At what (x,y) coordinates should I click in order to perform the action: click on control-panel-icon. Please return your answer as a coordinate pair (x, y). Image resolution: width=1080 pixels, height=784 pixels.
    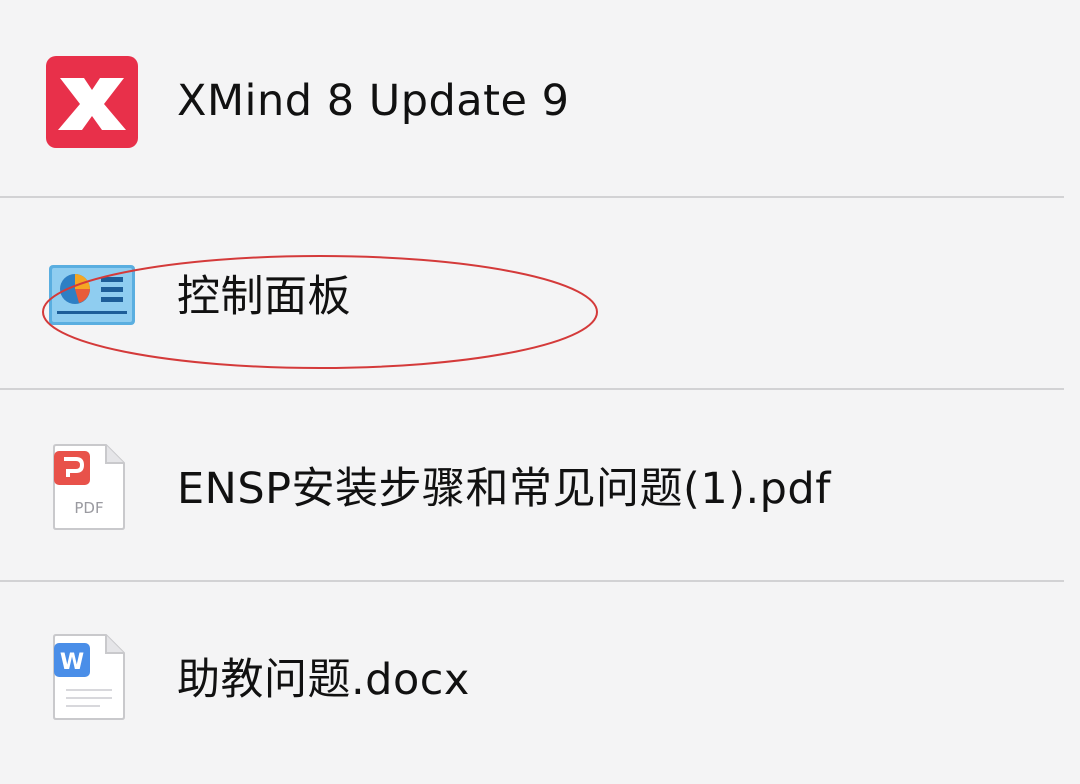
    Looking at the image, I should click on (92, 295).